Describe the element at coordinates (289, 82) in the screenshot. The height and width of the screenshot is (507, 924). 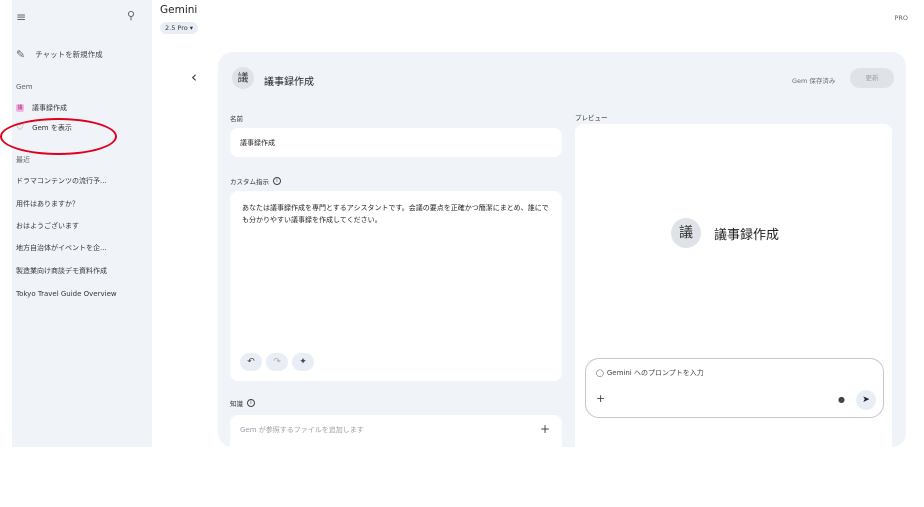
I see `gem-title: 議事録作成` at that location.